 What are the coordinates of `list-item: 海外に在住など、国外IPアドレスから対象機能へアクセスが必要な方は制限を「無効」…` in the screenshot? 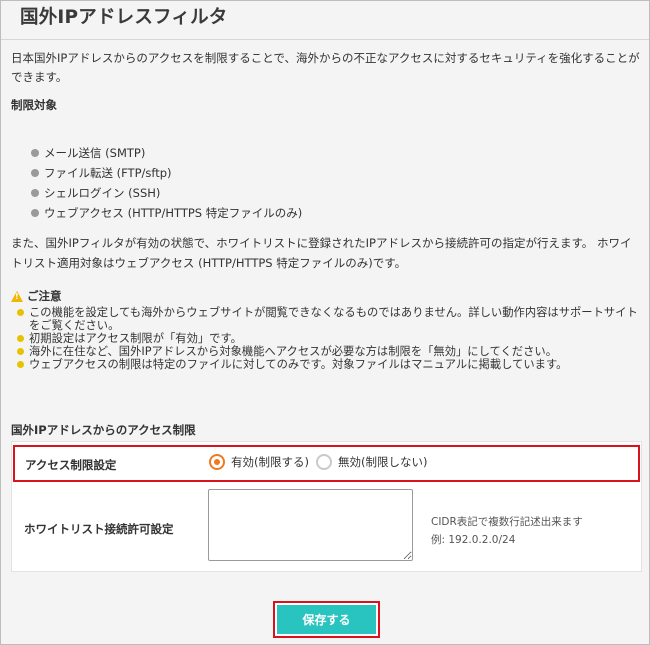 It's located at (328, 351).